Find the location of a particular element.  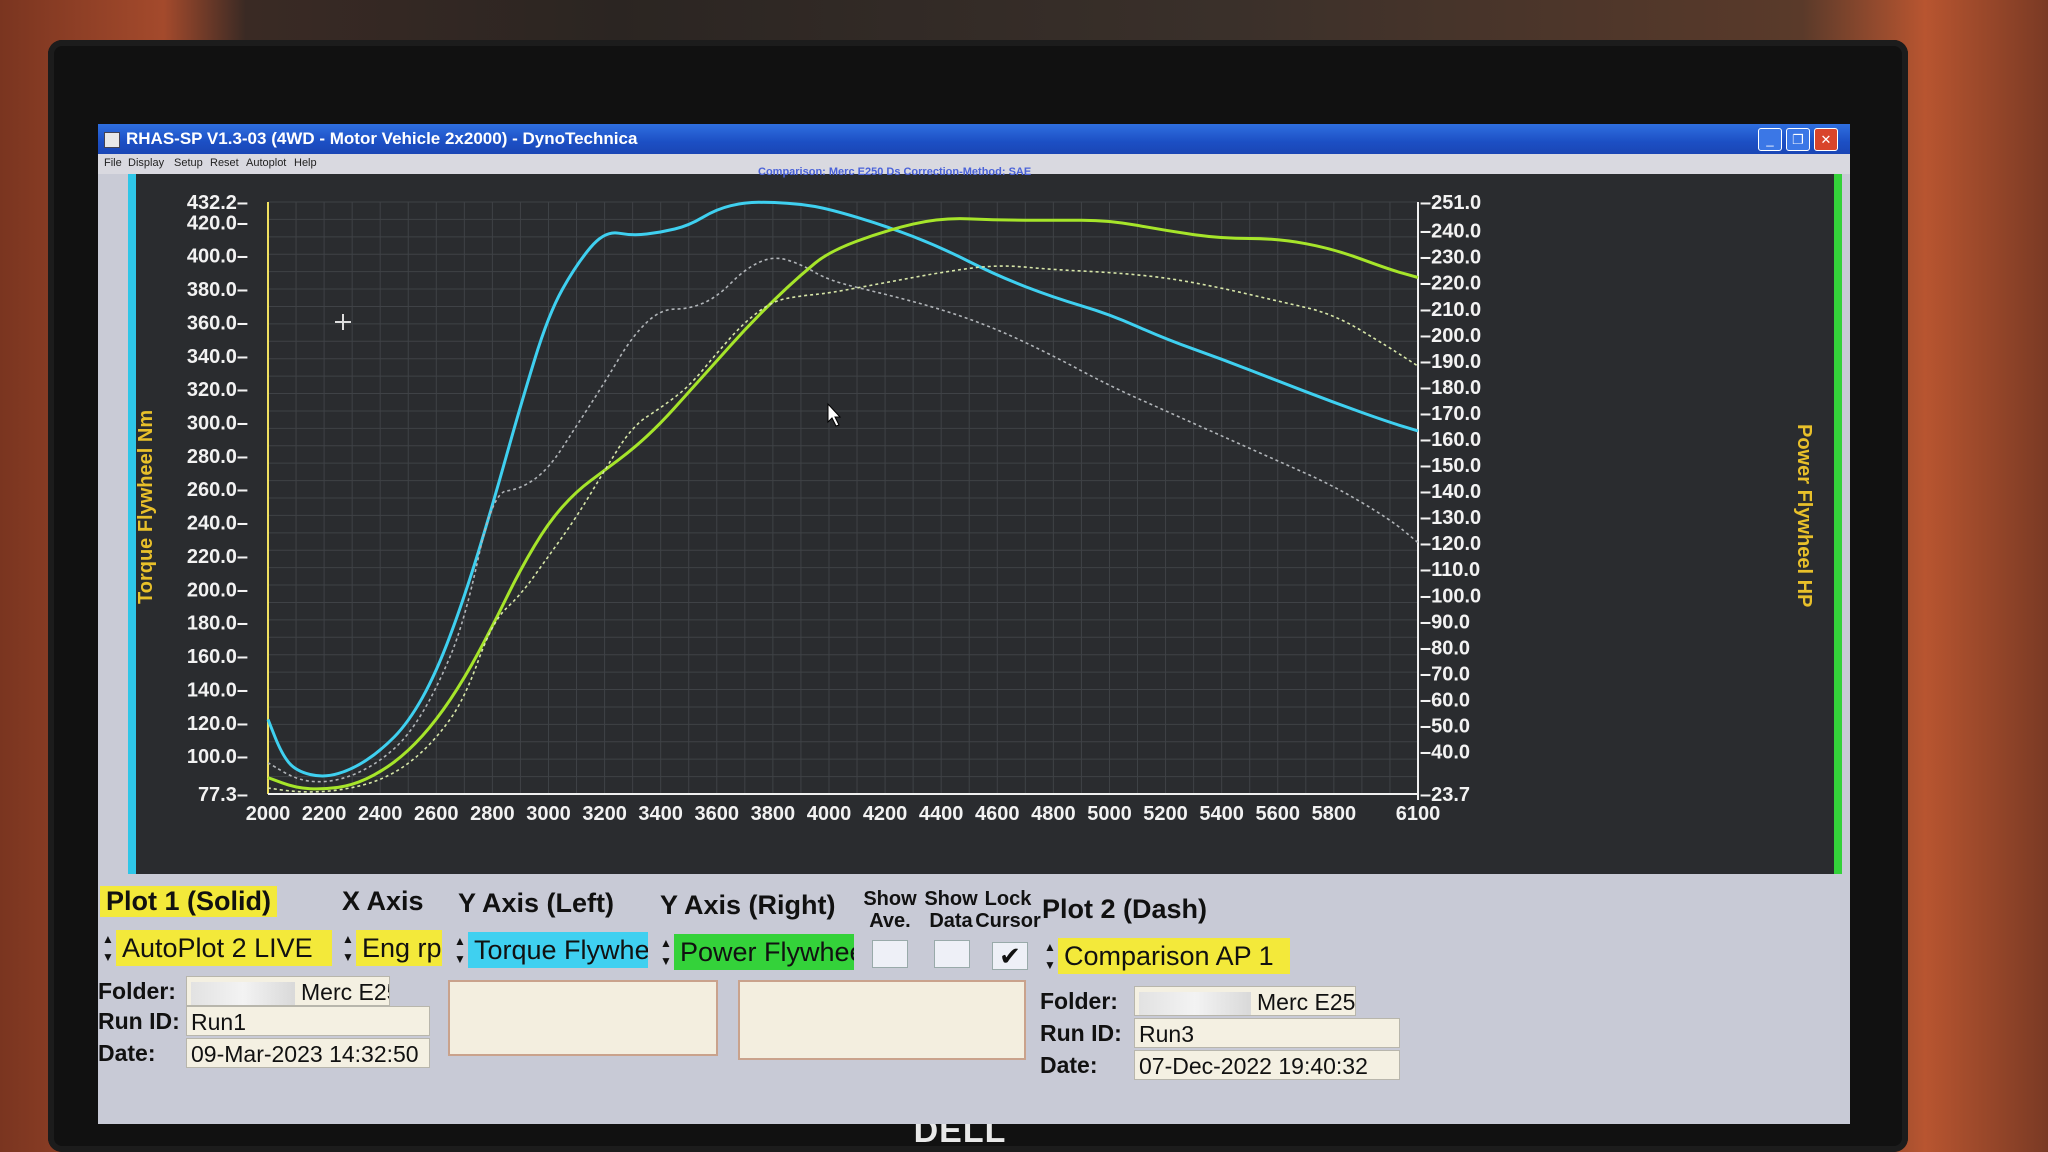

y-axis-left-title: Y Axis (Left) is located at coordinates (536, 903).